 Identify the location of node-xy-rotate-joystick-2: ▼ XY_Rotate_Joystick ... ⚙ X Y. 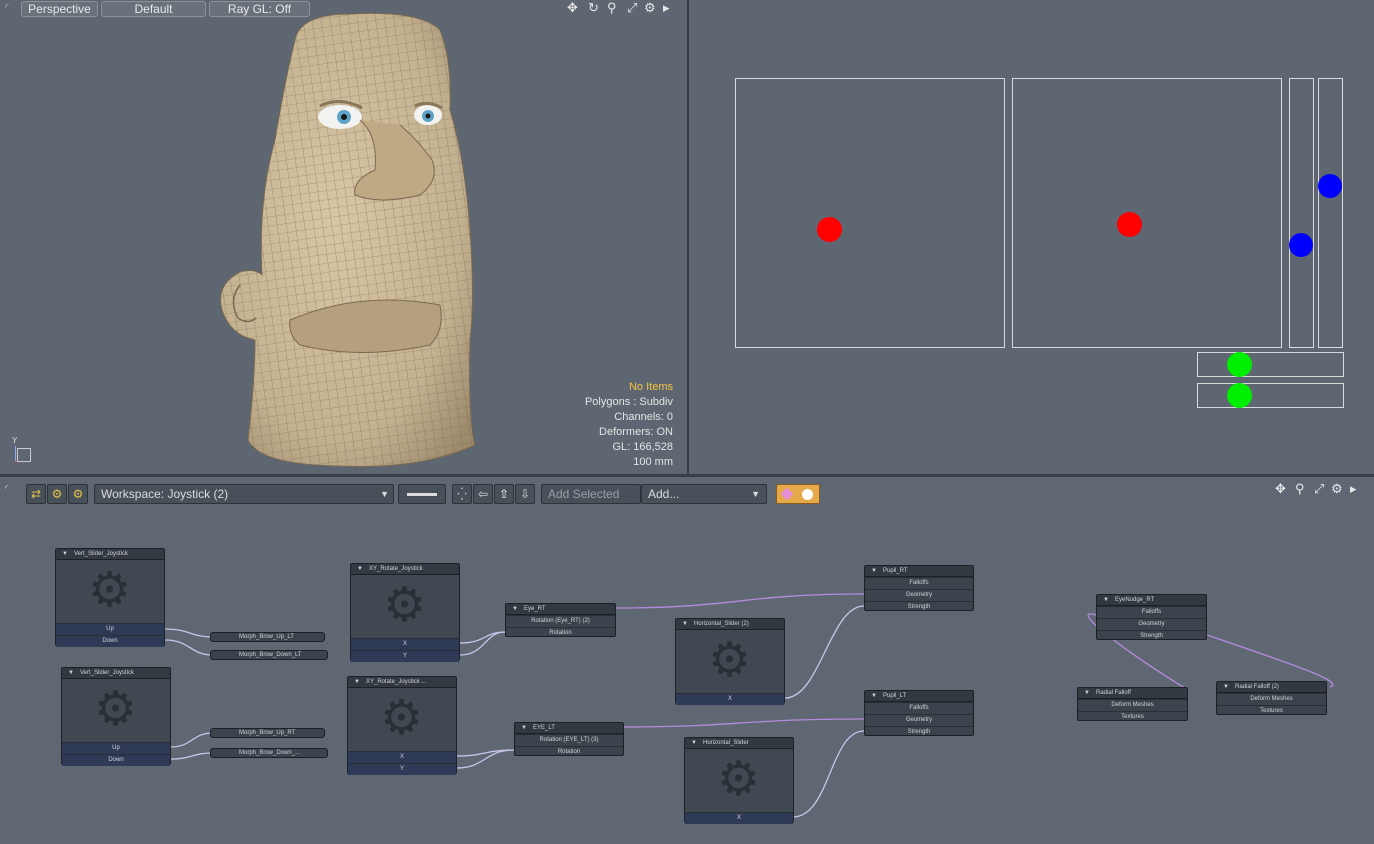
(402, 725).